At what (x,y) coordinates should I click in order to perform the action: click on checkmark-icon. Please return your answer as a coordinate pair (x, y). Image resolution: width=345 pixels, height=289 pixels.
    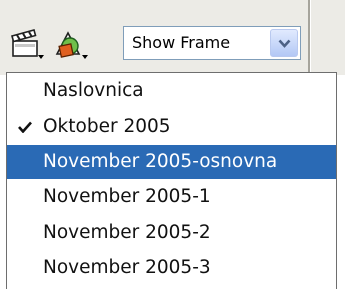
    Looking at the image, I should click on (25, 127).